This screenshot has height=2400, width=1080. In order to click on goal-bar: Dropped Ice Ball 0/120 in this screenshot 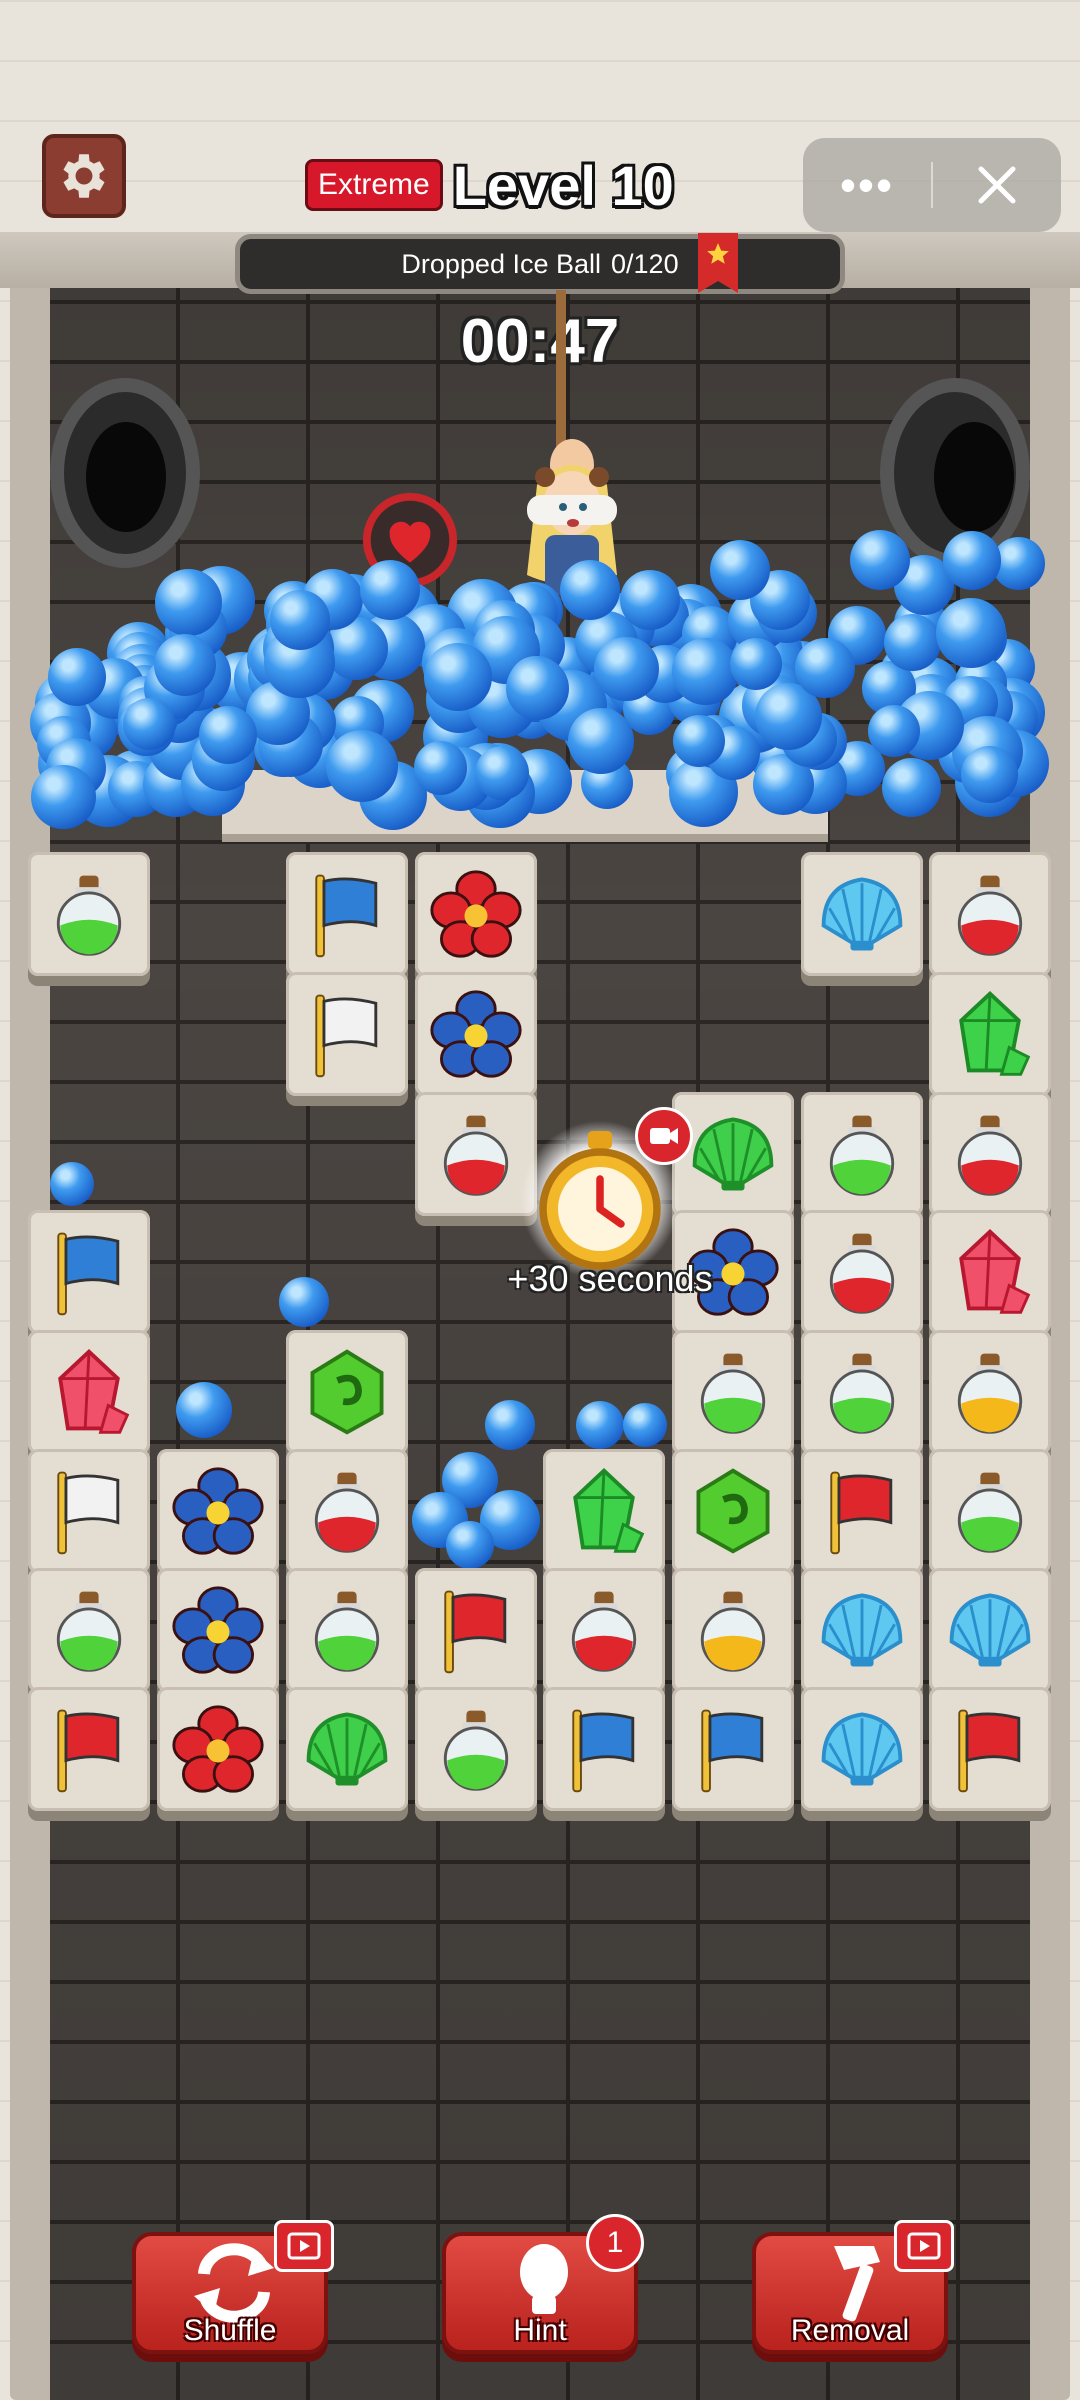, I will do `click(540, 263)`.